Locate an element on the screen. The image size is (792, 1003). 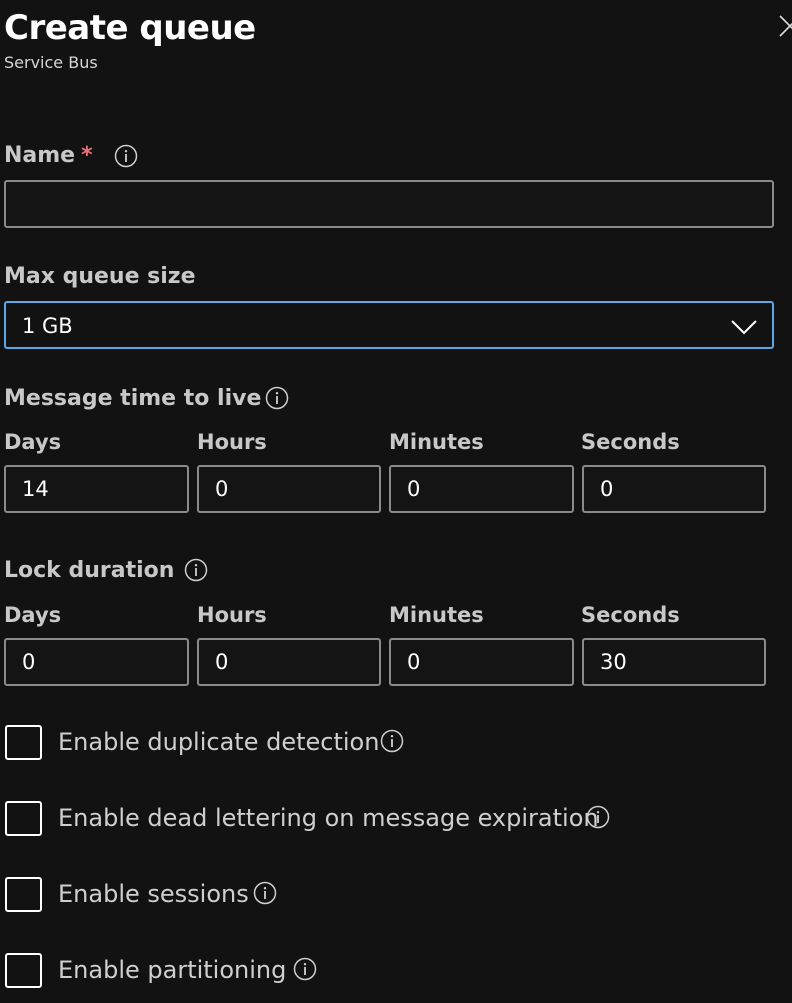
partitioning-info-button is located at coordinates (305, 969).